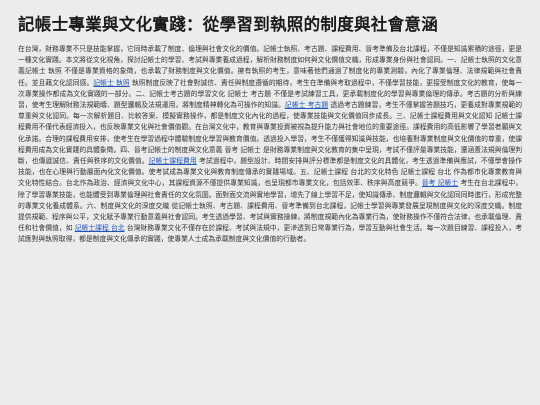 Image resolution: width=540 pixels, height=405 pixels. I want to click on page-title: 記帳士專業與文化實踐：從學習到執照的制度與社會意涵, so click(228, 24).